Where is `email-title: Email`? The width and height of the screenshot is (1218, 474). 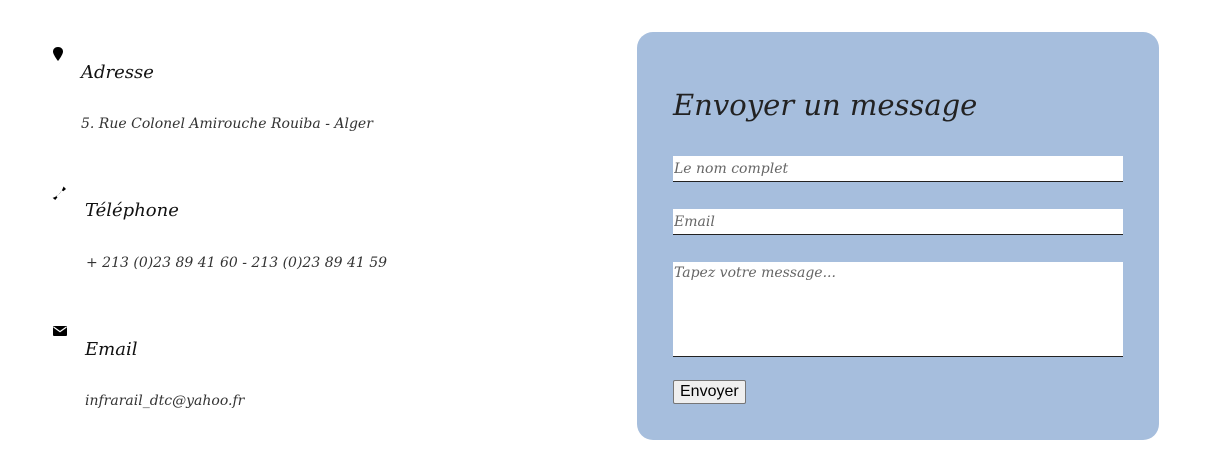 email-title: Email is located at coordinates (111, 349).